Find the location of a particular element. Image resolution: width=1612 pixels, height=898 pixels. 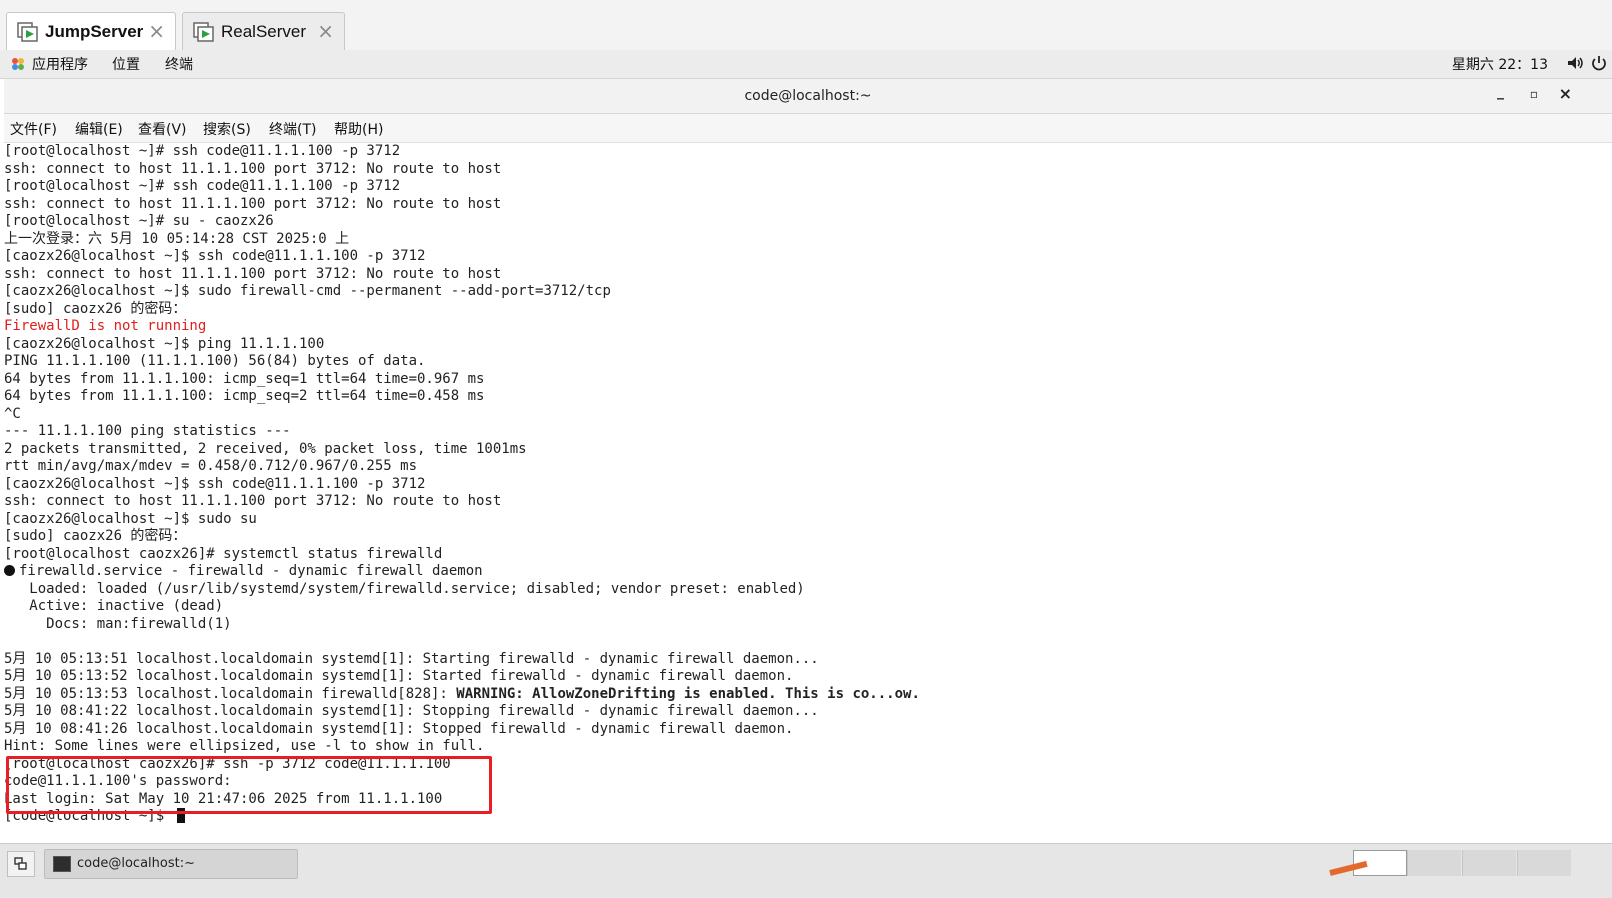

window-title: code@localhost:~ is located at coordinates (808, 96).